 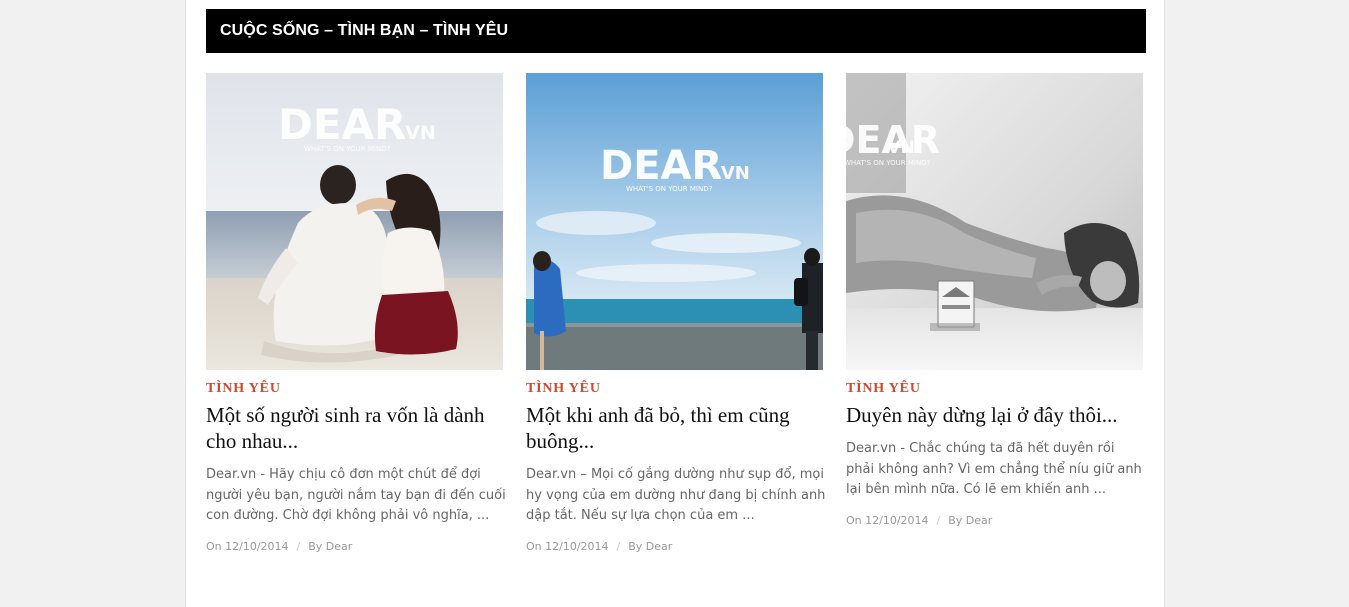 I want to click on sea-sky-photo-icon: DEAR .VN WHAT'S ON YOUR MIND?, so click(x=674, y=221).